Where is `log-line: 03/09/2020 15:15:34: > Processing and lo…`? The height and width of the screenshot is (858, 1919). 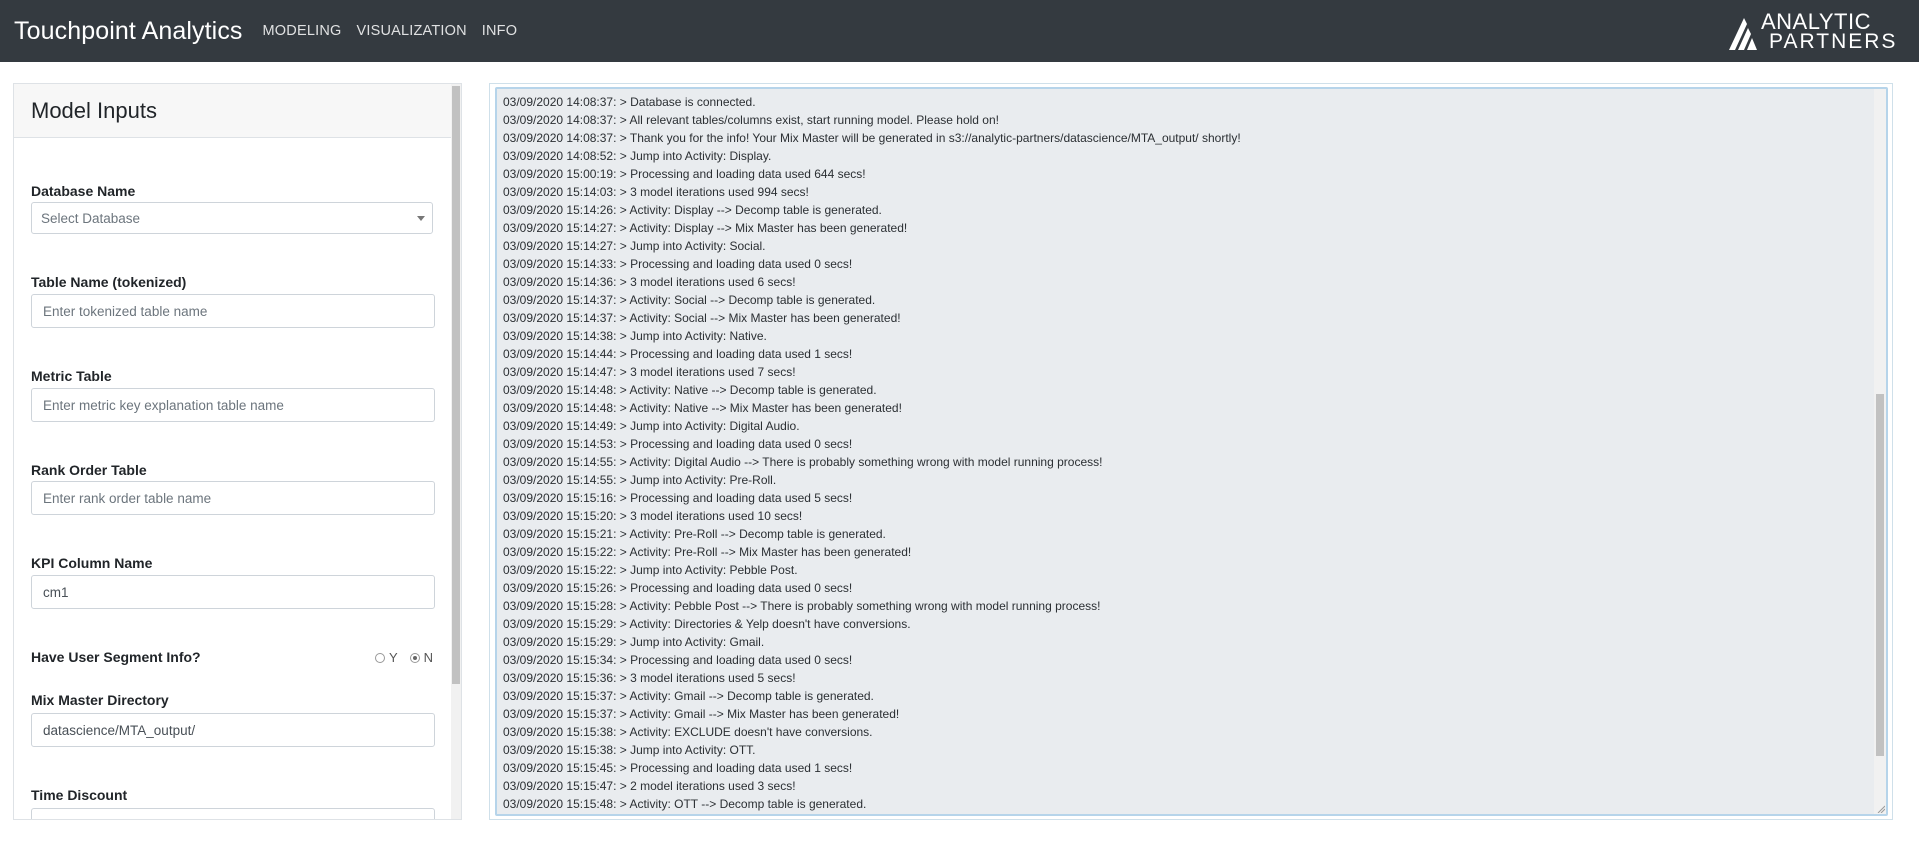 log-line: 03/09/2020 15:15:34: > Processing and lo… is located at coordinates (678, 660).